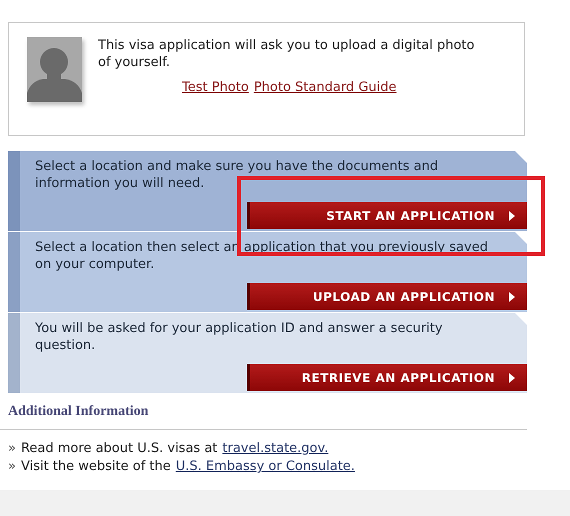  Describe the element at coordinates (387, 296) in the screenshot. I see `action-button: UPLOAD AN APPLICATION` at that location.